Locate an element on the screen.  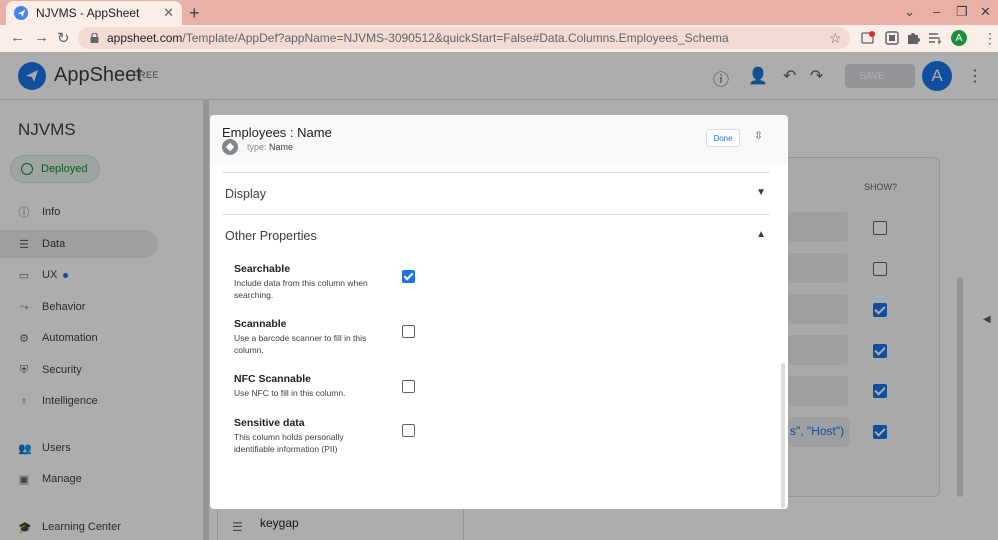
nfc-scannable-checkbox is located at coordinates (408, 386).